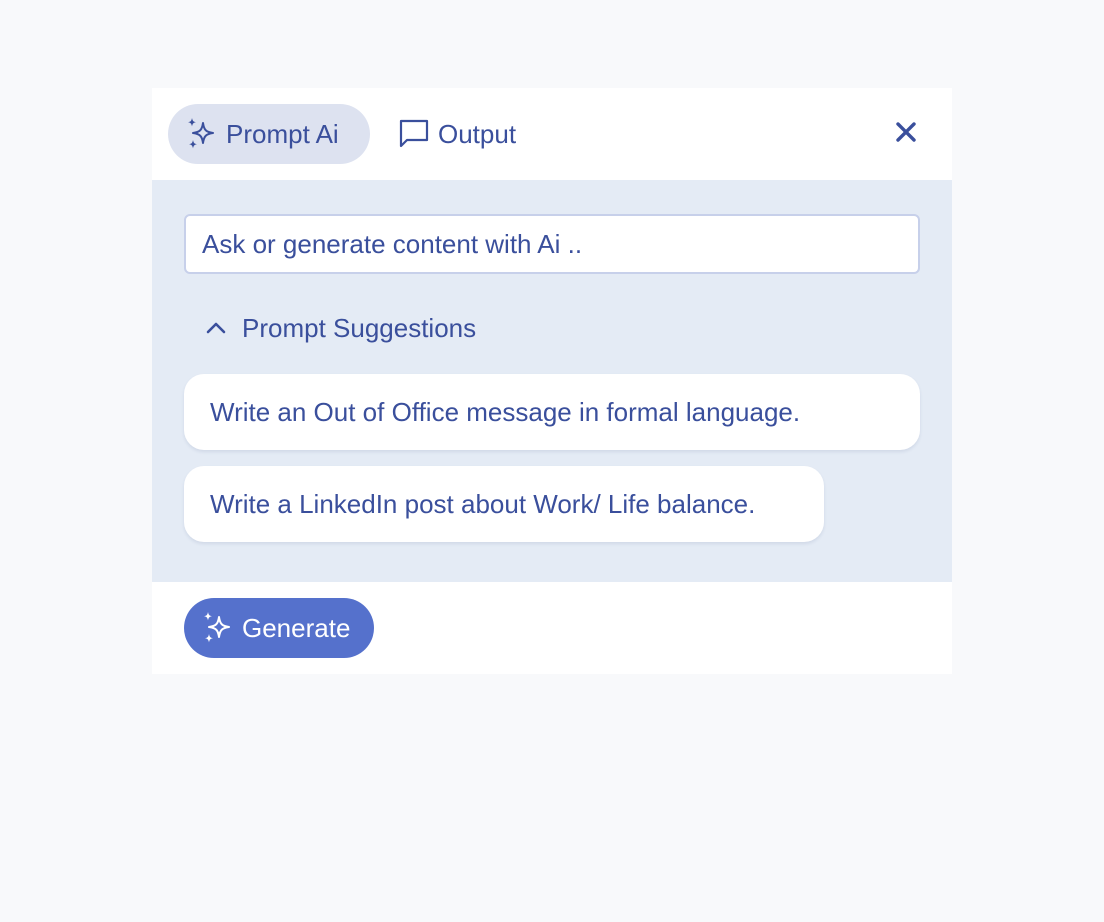 The width and height of the screenshot is (1104, 922). Describe the element at coordinates (216, 328) in the screenshot. I see `chevron-up-icon` at that location.